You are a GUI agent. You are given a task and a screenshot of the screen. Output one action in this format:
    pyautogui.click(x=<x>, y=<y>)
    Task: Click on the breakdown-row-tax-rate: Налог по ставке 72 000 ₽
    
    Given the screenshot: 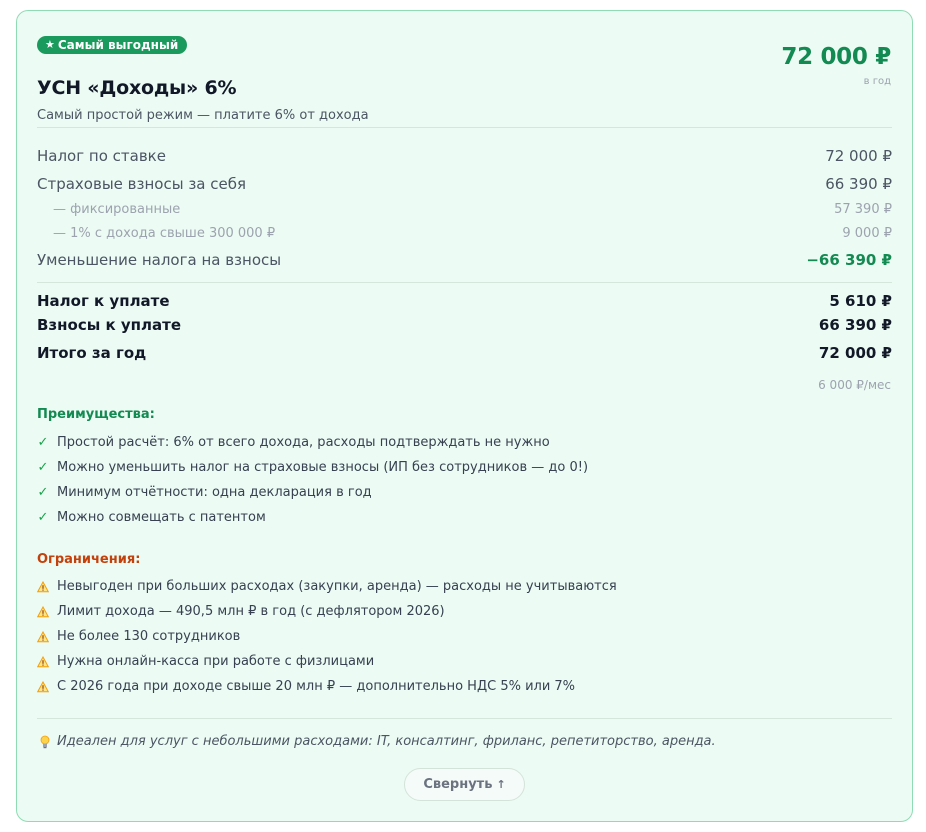 What is the action you would take?
    pyautogui.click(x=464, y=156)
    